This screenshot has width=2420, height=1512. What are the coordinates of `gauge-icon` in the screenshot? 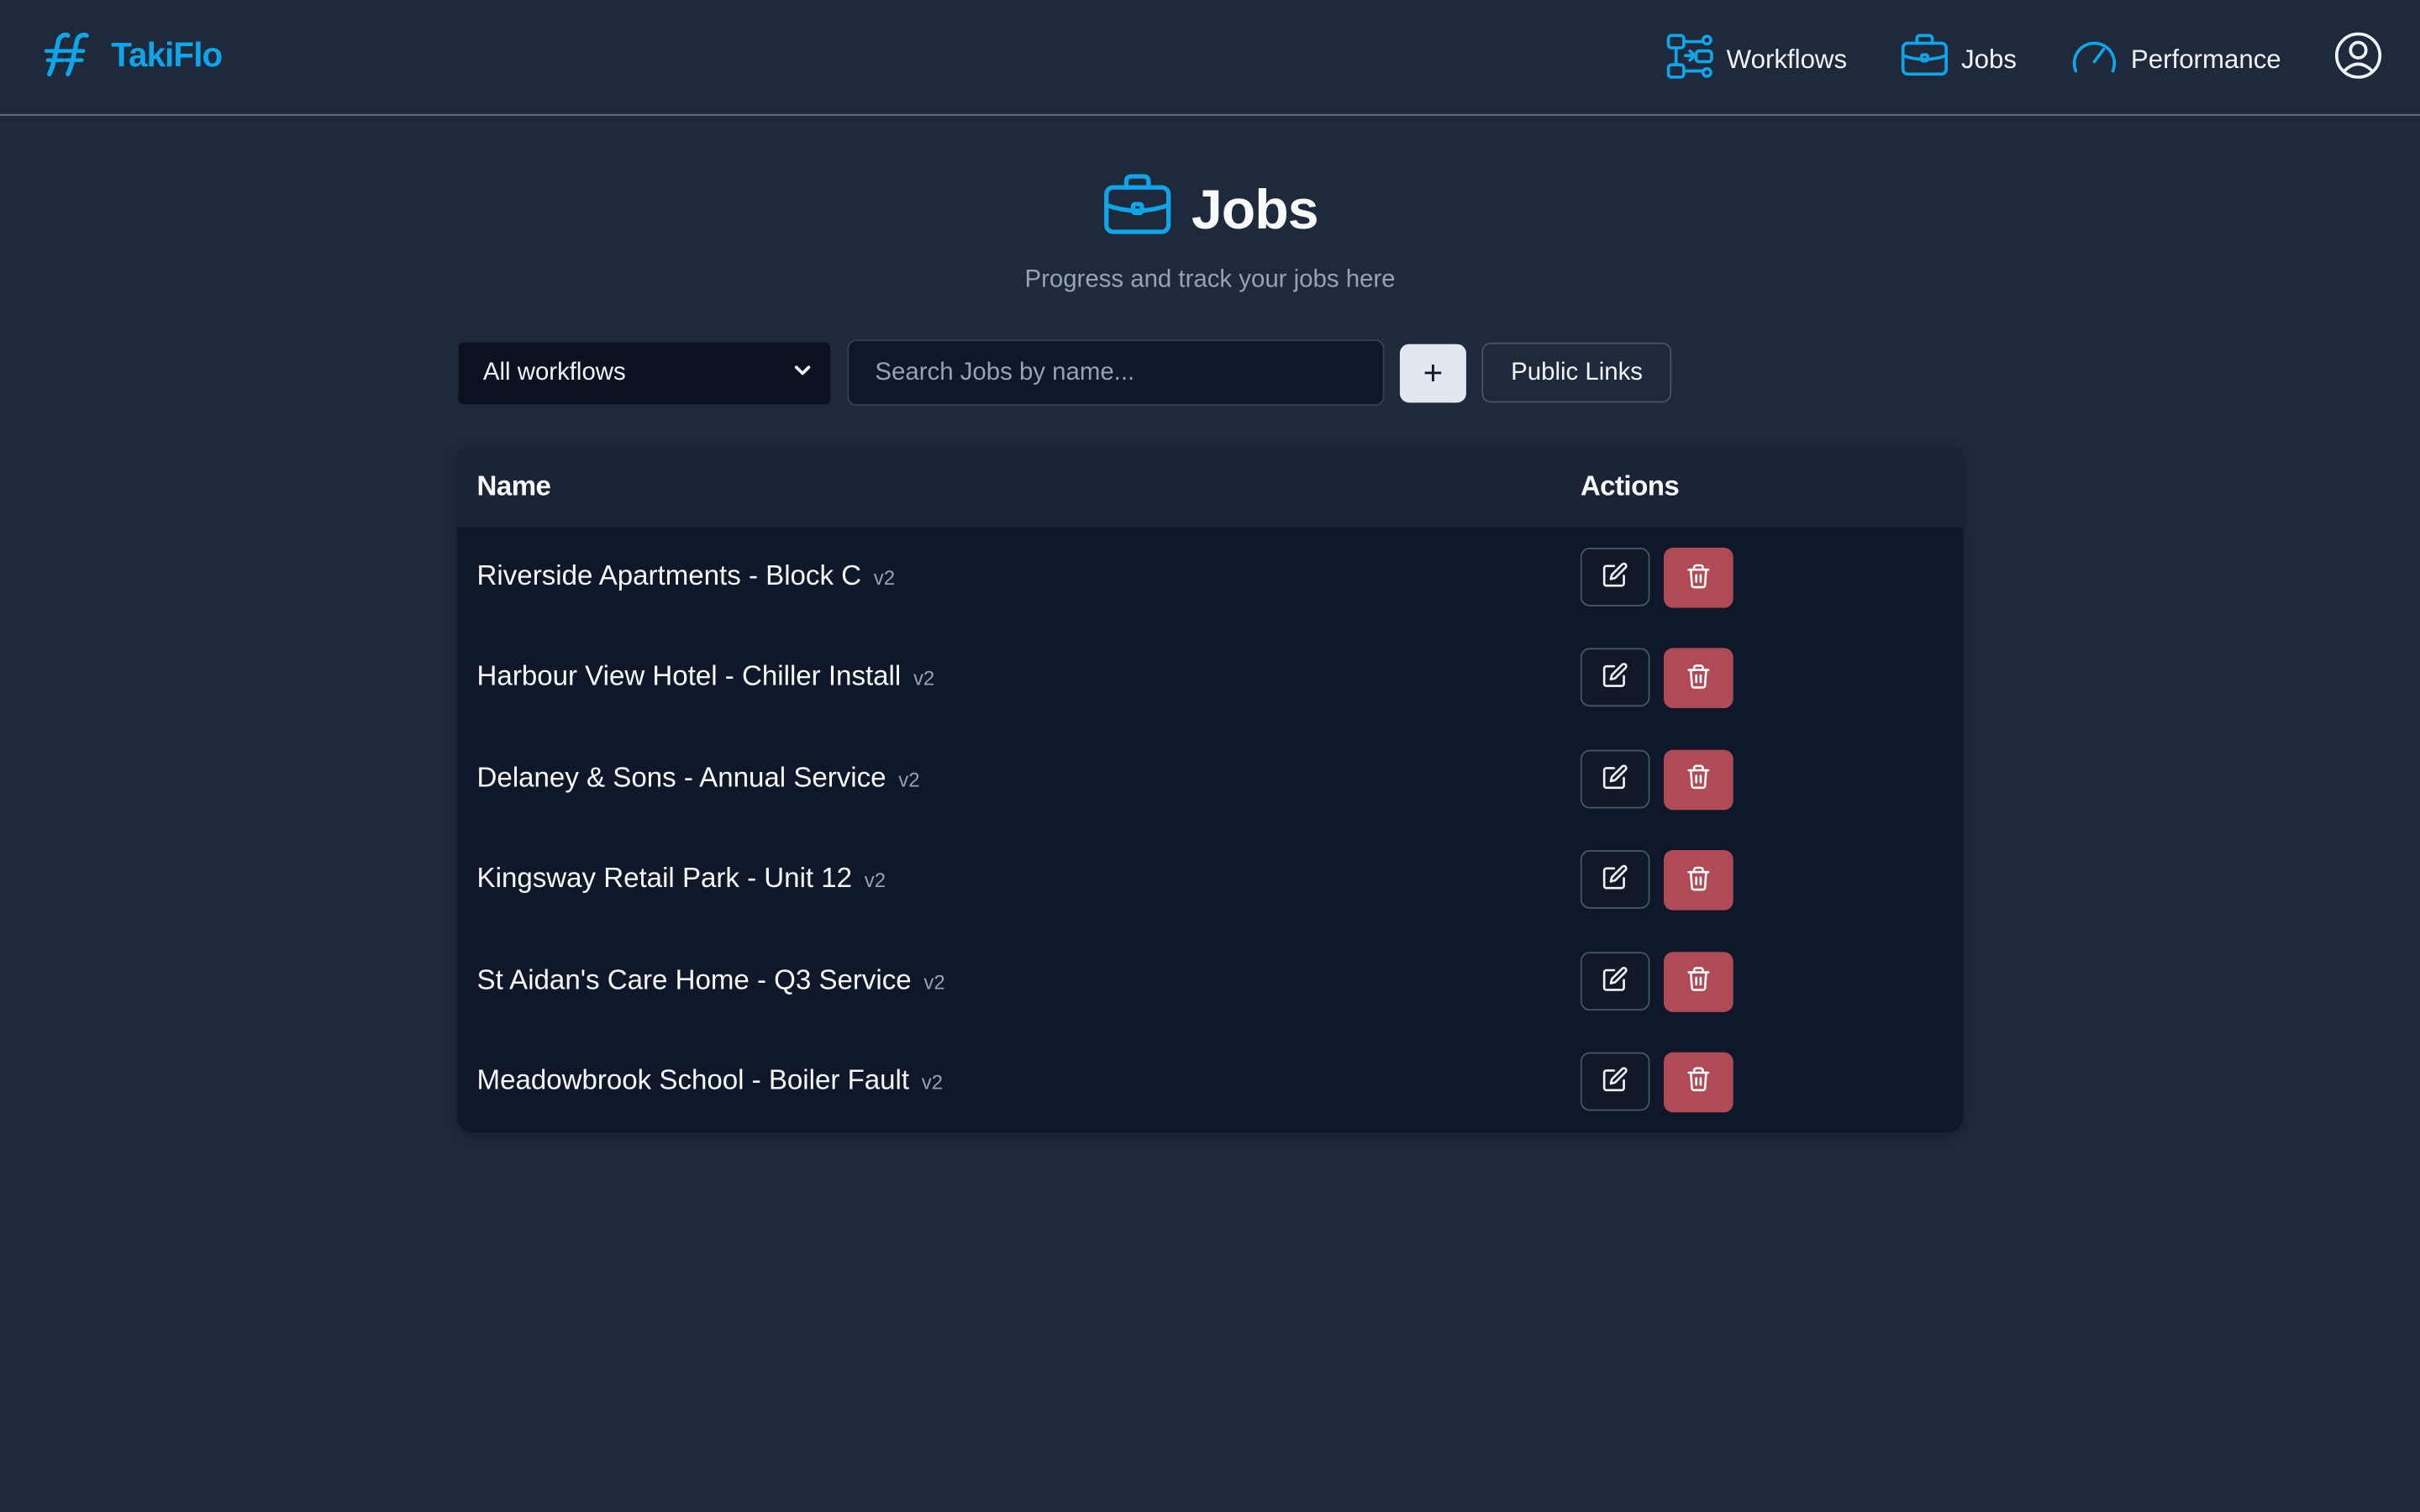 It's located at (2093, 59).